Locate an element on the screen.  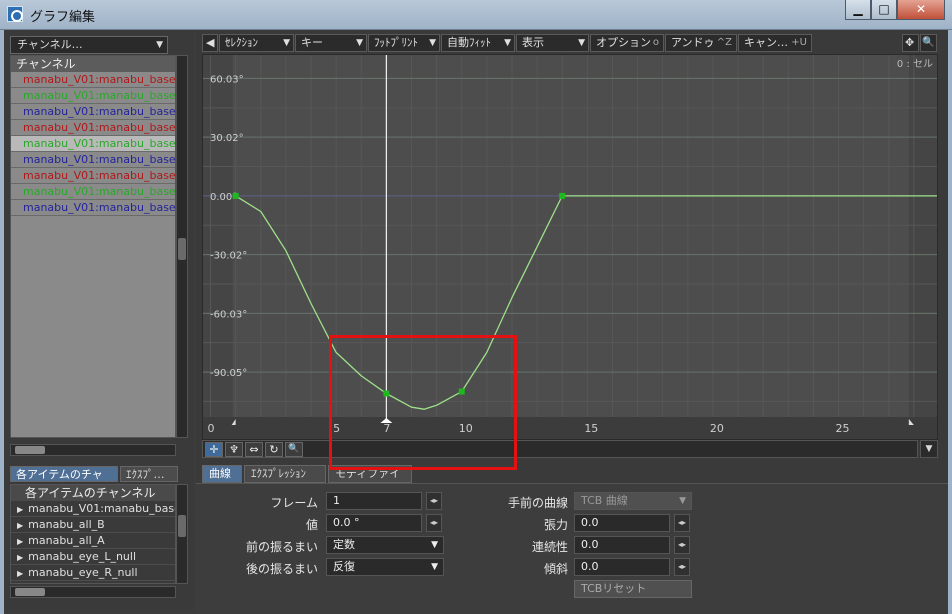
display-menu: 表示 ▼ is located at coordinates (552, 43).